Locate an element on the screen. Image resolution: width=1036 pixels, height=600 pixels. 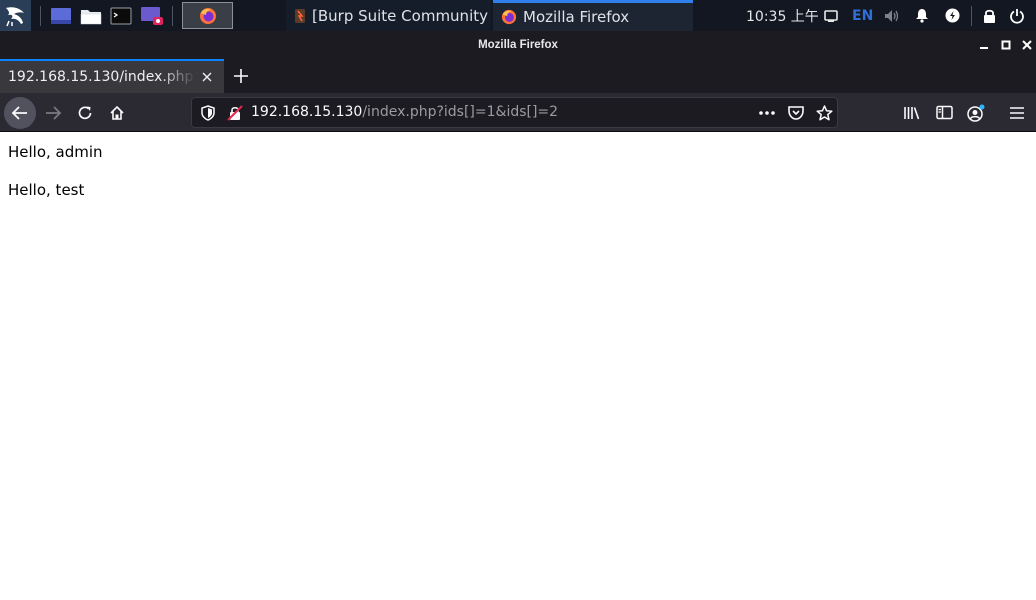
hamburger-menu-icon is located at coordinates (1017, 112).